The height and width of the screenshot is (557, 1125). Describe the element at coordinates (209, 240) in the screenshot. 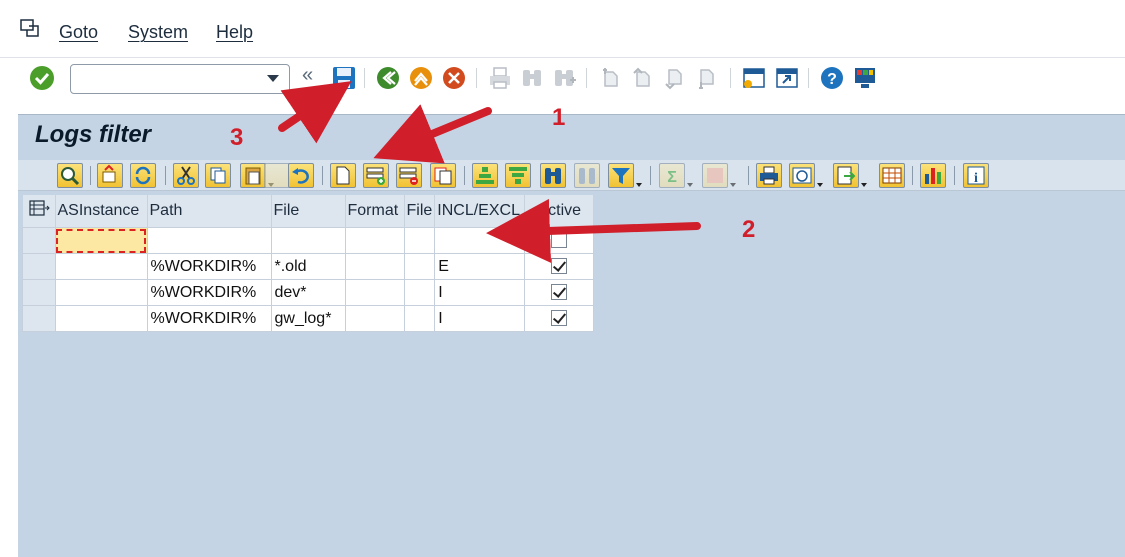

I see `cell-path` at that location.